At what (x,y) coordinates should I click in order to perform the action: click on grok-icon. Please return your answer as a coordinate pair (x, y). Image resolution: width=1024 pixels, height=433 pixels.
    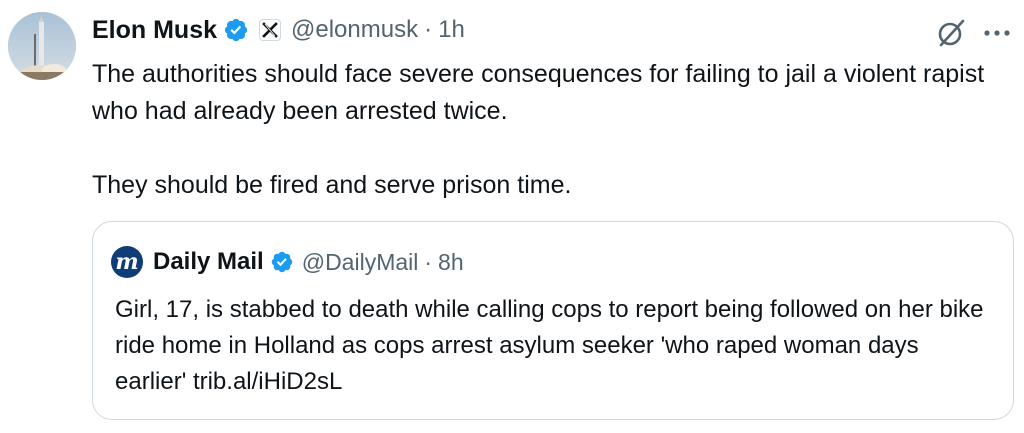
    Looking at the image, I should click on (951, 33).